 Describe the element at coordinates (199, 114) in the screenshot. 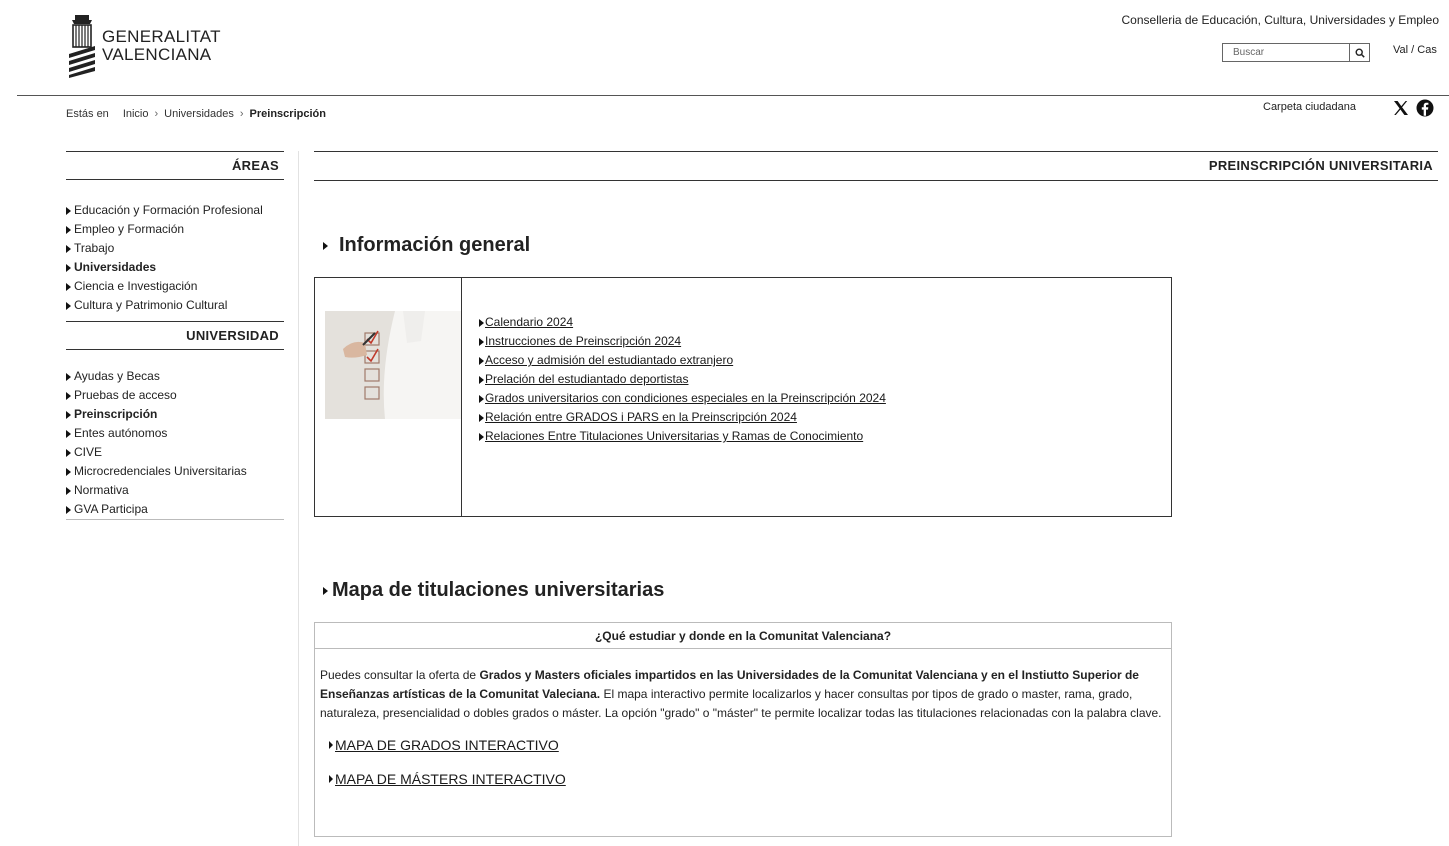

I see `breadcrumb-universidades: Universidades` at that location.